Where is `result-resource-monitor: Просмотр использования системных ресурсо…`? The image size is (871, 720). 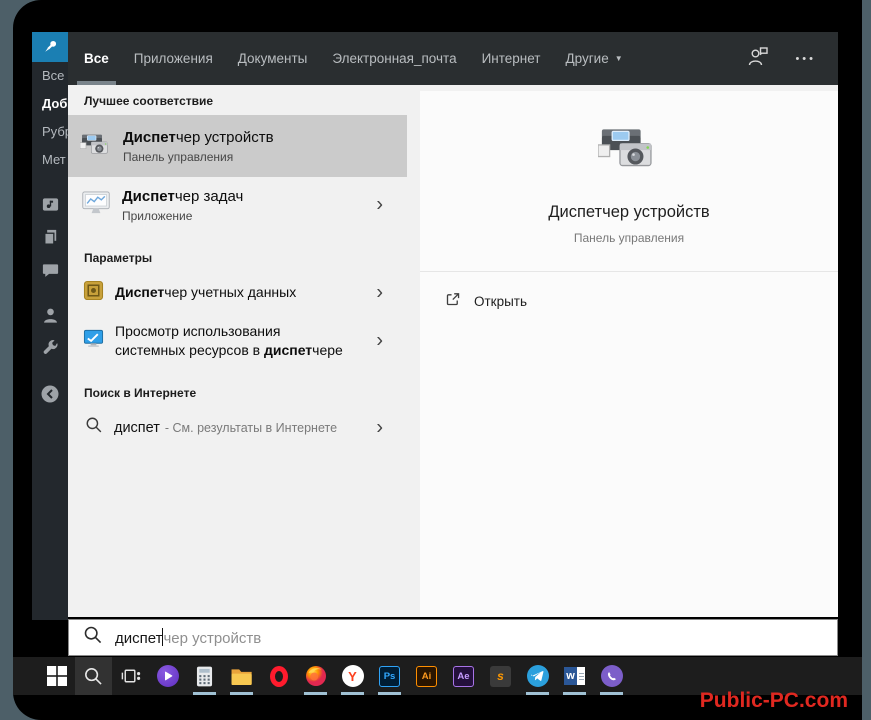 result-resource-monitor: Просмотр использования системных ресурсо… is located at coordinates (237, 340).